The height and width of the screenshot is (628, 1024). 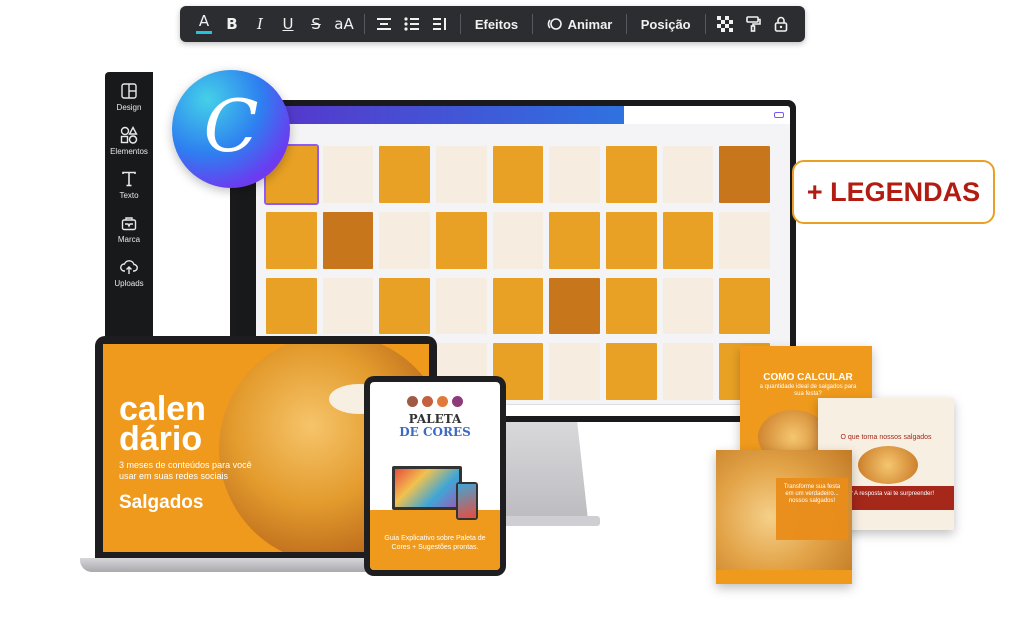 I want to click on line-spacing-icon, so click(x=440, y=24).